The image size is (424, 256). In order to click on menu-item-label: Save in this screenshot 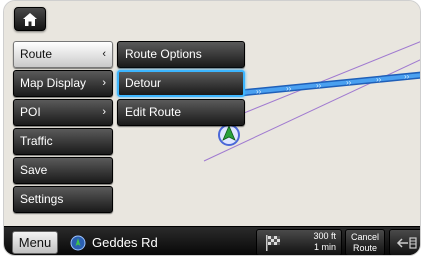, I will do `click(34, 170)`.